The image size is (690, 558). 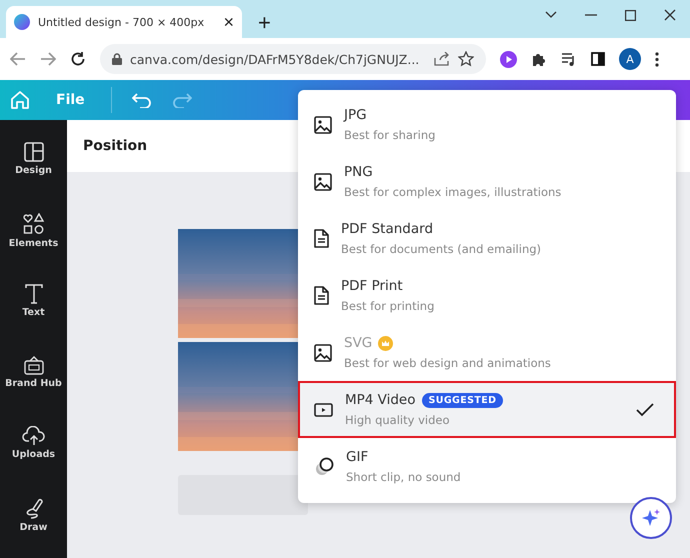 What do you see at coordinates (657, 59) in the screenshot?
I see `more-icon` at bounding box center [657, 59].